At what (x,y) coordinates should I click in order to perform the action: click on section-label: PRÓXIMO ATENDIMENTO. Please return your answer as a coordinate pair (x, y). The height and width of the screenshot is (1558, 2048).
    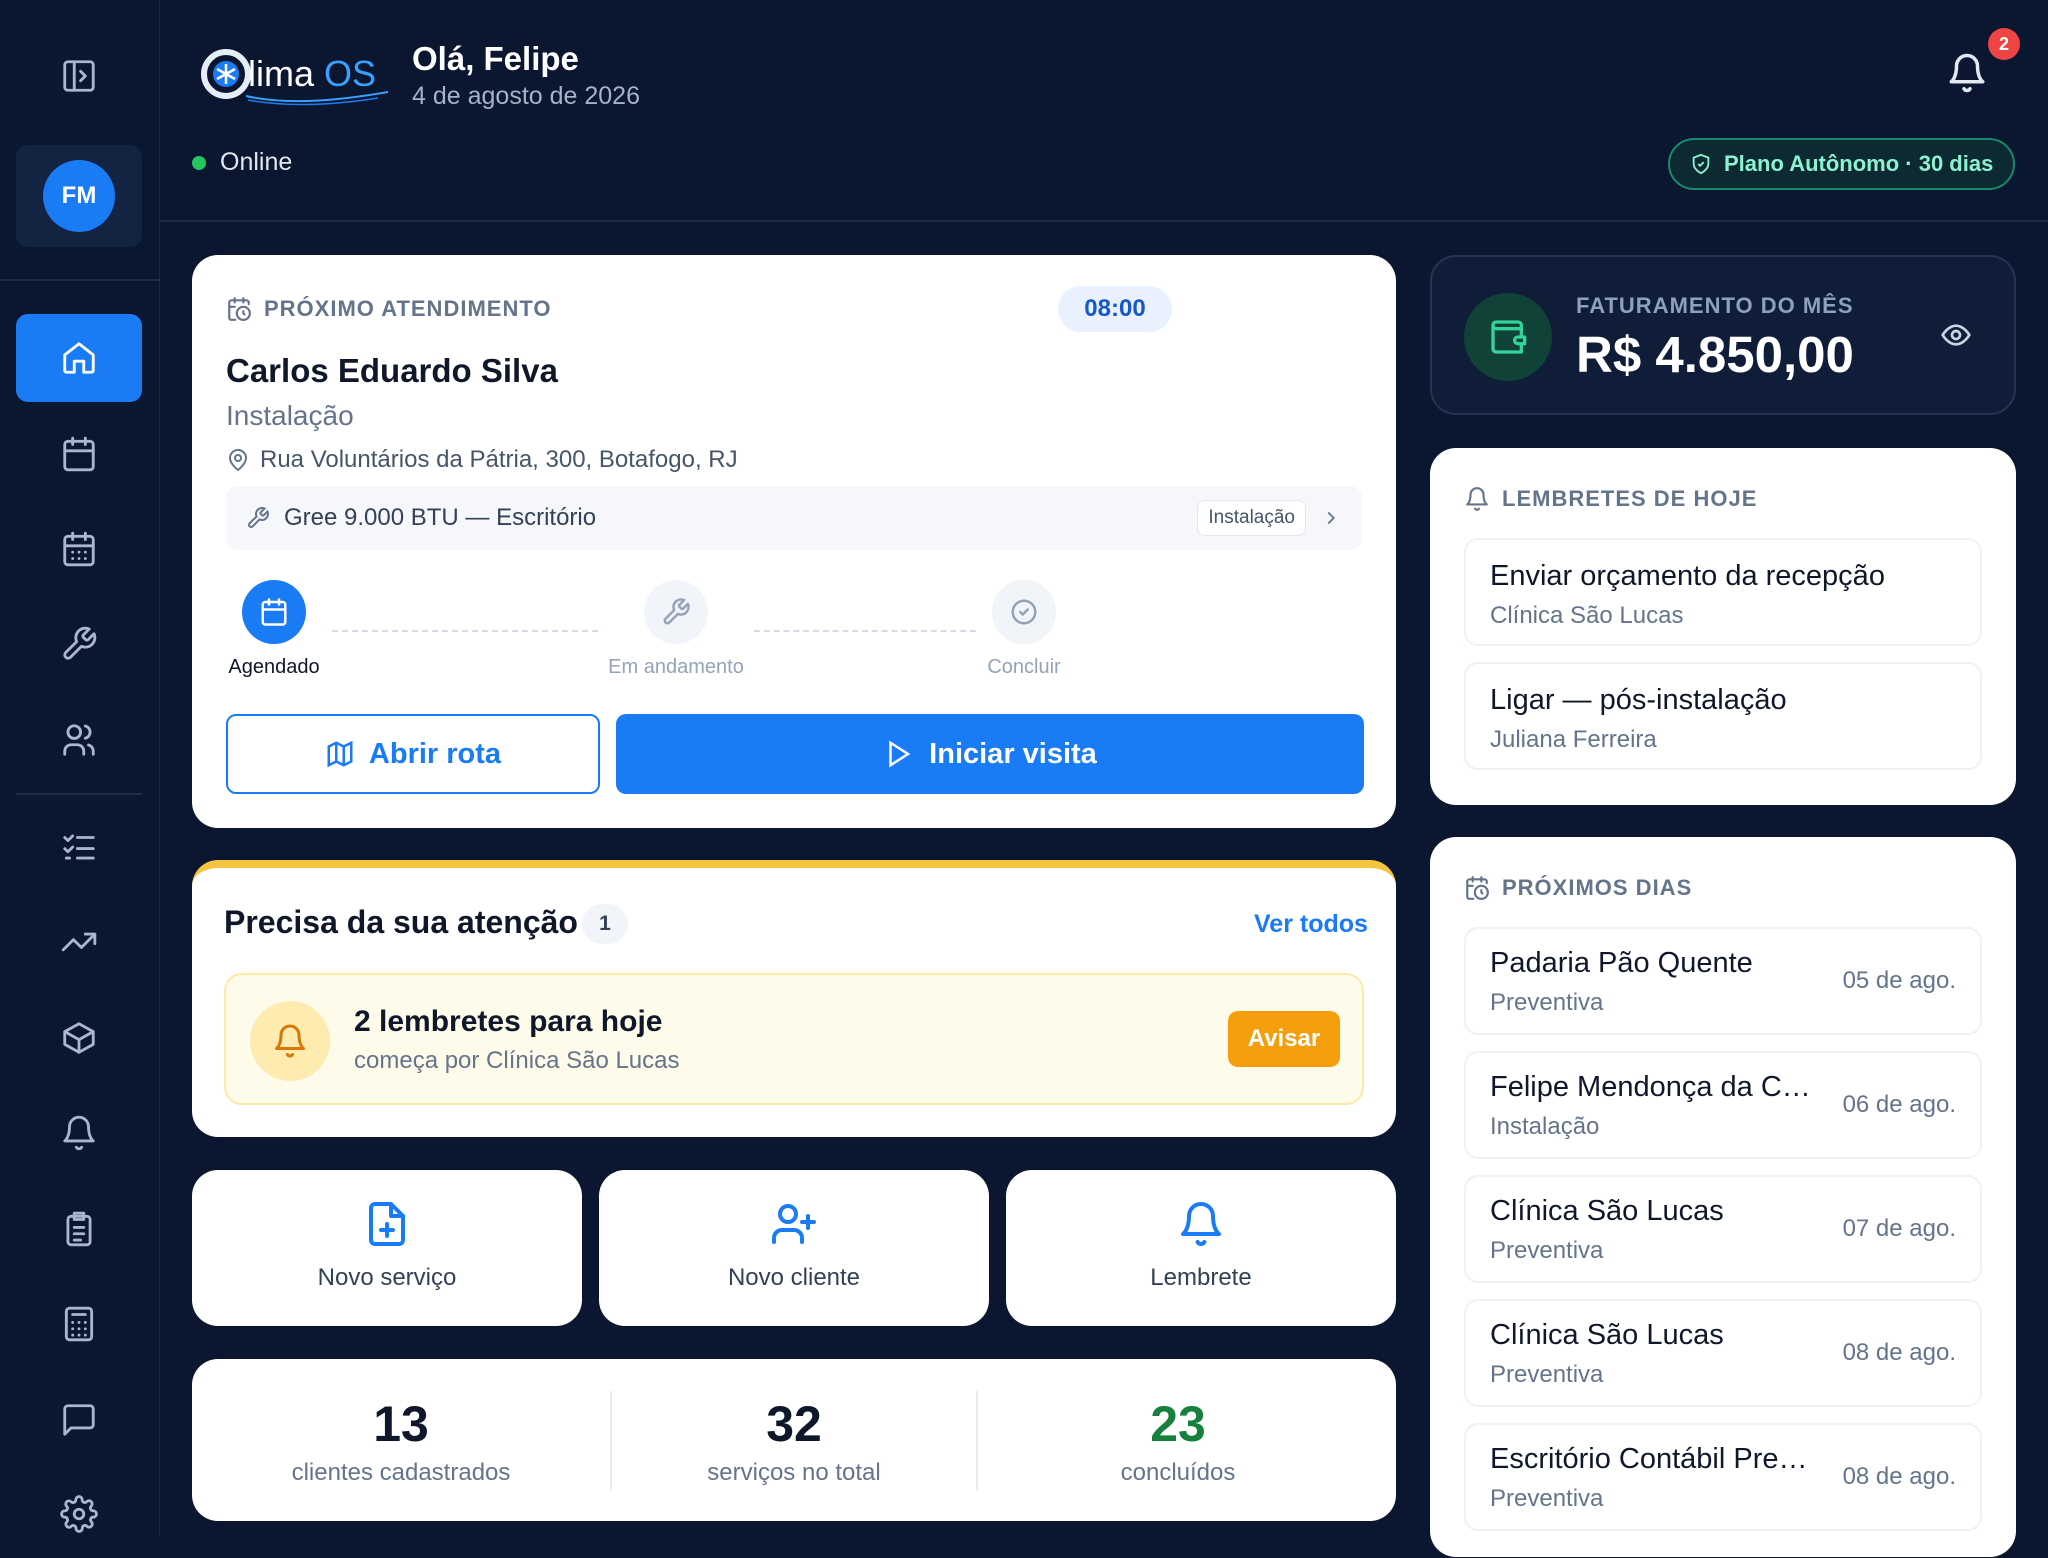
    Looking at the image, I should click on (408, 308).